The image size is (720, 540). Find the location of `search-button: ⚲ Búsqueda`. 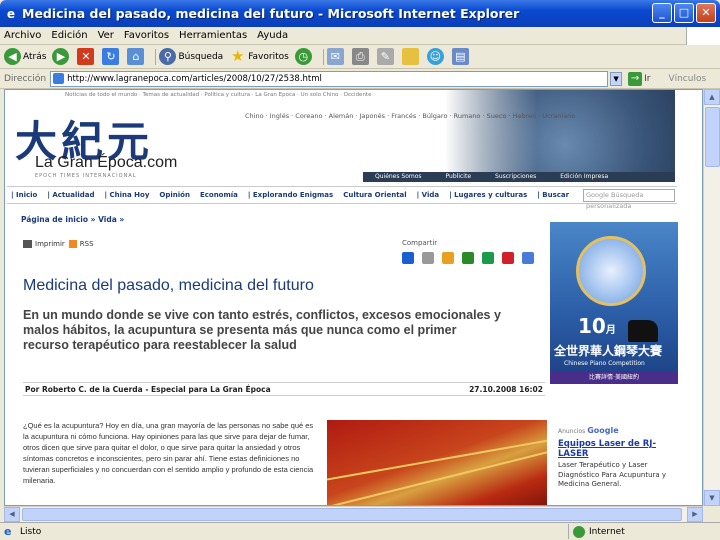

search-button: ⚲ Búsqueda is located at coordinates (191, 56).